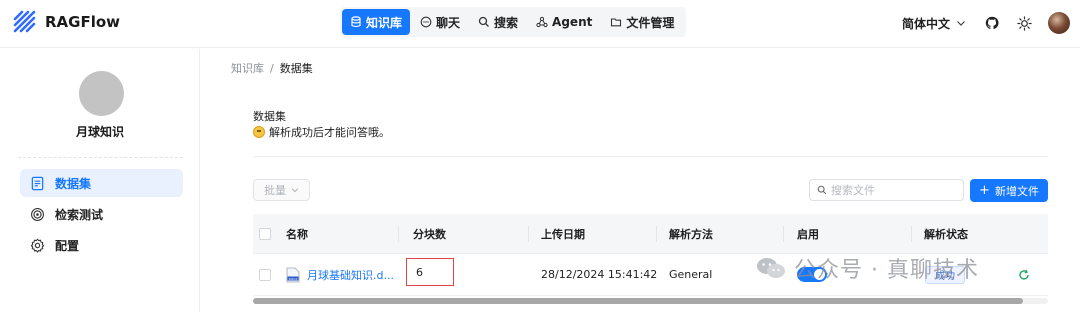 This screenshot has height=312, width=1080. Describe the element at coordinates (296, 68) in the screenshot. I see `breadcrumb-current: 数据集` at that location.